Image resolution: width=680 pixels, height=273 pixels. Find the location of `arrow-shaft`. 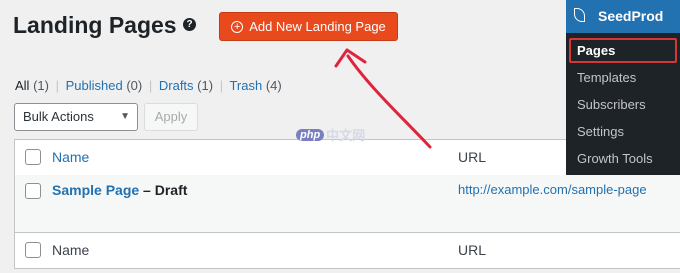

arrow-shaft is located at coordinates (389, 101).